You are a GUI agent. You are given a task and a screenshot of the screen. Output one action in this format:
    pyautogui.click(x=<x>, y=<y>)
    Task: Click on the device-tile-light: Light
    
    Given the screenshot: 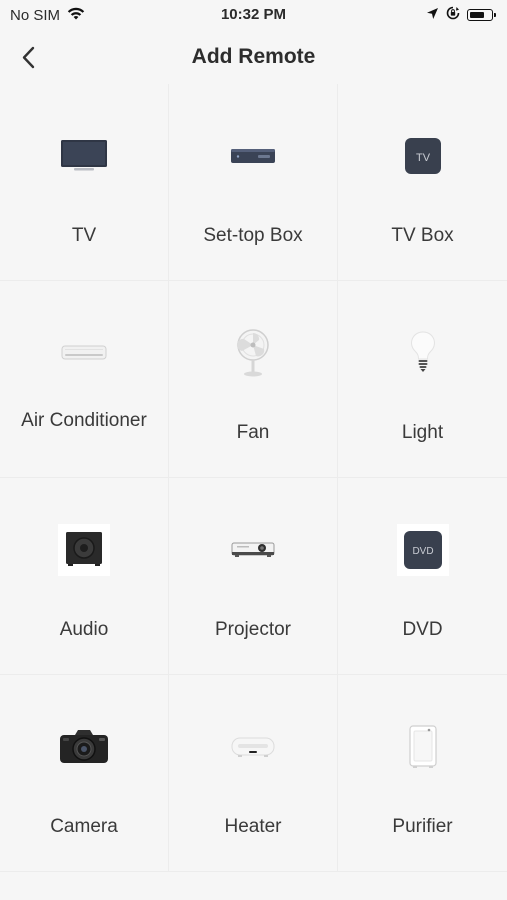 What is the action you would take?
    pyautogui.click(x=422, y=379)
    